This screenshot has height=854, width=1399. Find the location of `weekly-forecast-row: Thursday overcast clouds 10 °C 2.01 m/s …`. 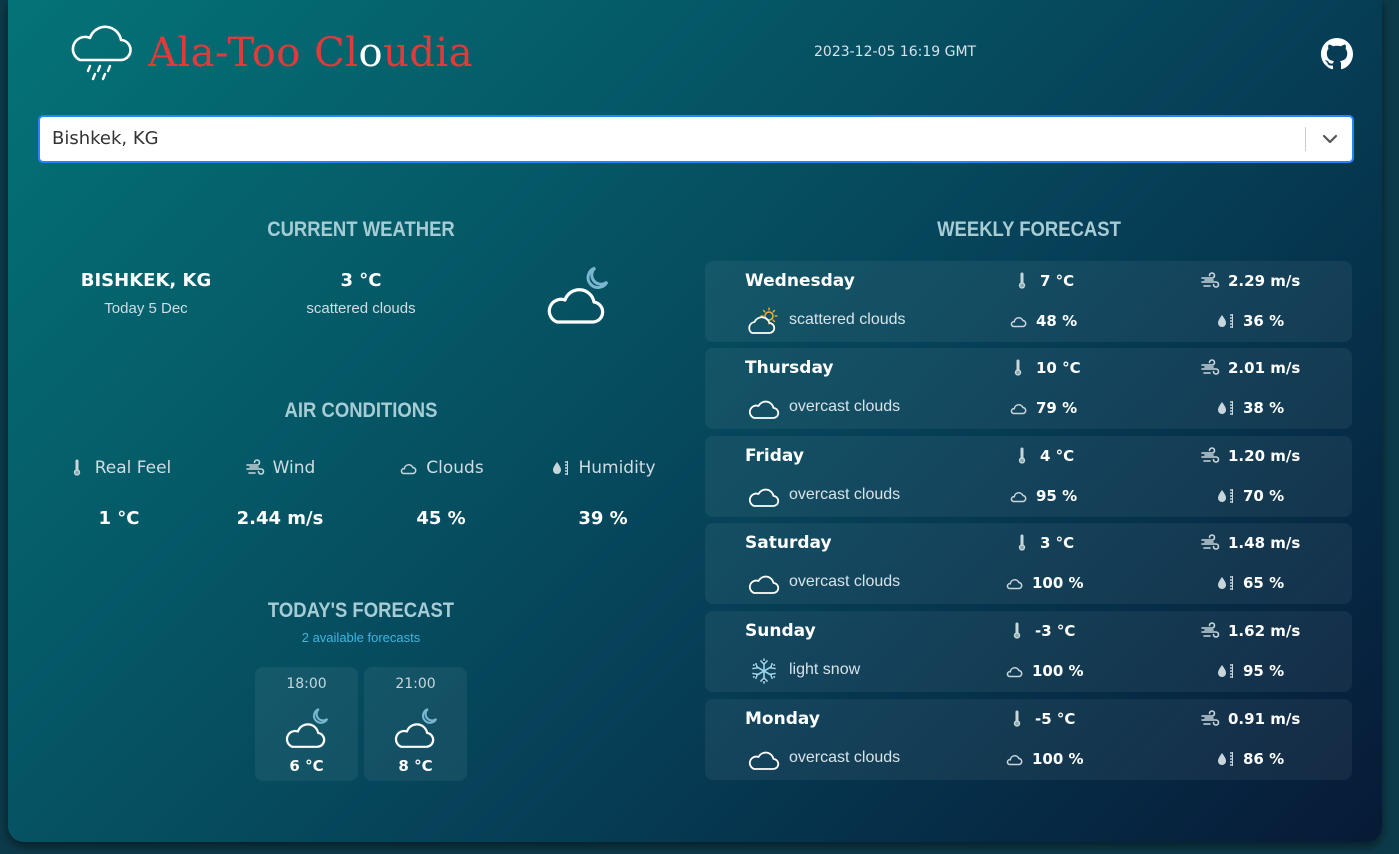

weekly-forecast-row: Thursday overcast clouds 10 °C 2.01 m/s … is located at coordinates (1028, 388).